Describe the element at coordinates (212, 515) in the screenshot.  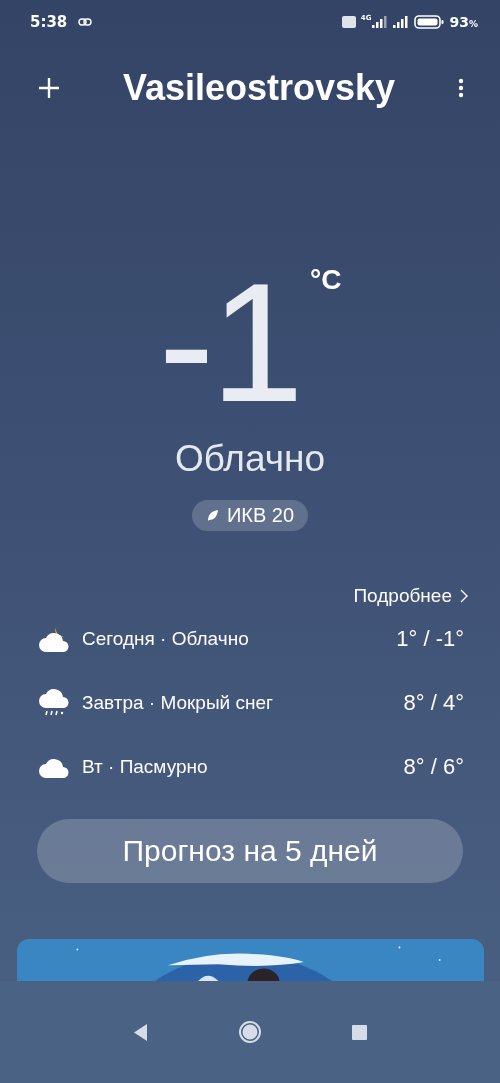
I see `leaf-icon` at that location.